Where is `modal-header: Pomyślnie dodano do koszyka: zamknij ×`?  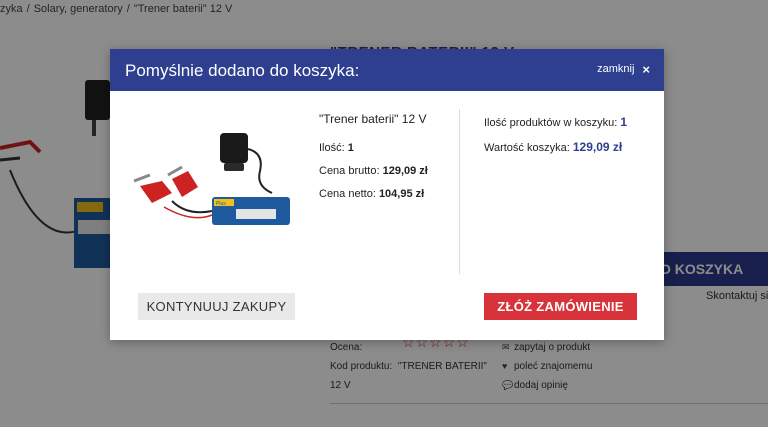
modal-header: Pomyślnie dodano do koszyka: zamknij × is located at coordinates (387, 70).